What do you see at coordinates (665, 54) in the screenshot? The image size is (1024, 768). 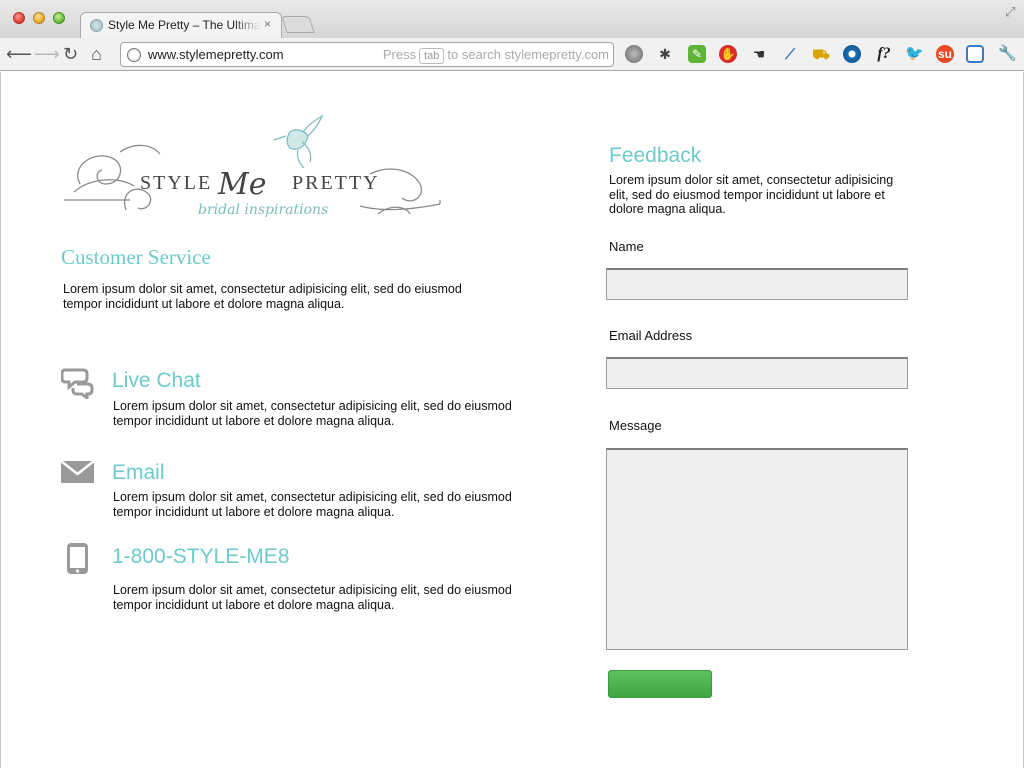 I see `bug-icon: ✱` at bounding box center [665, 54].